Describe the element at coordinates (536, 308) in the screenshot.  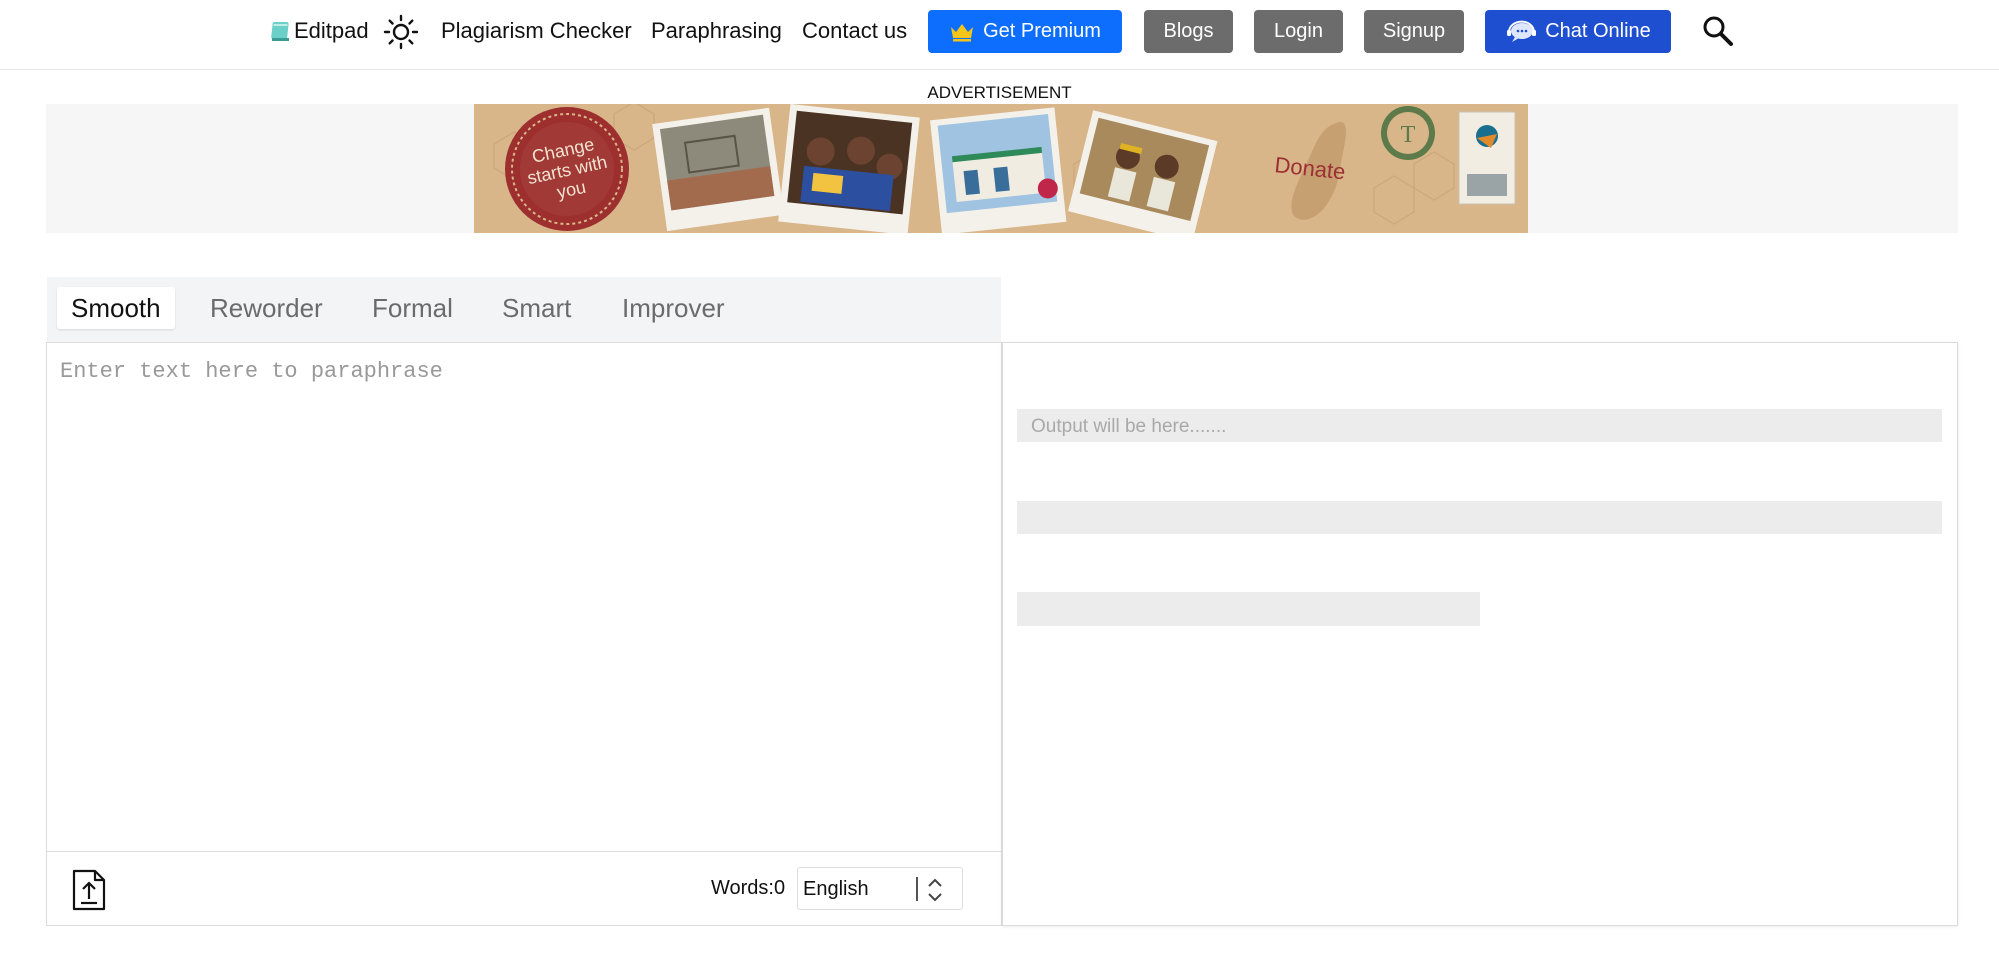
I see `tab-smart: Smart` at that location.